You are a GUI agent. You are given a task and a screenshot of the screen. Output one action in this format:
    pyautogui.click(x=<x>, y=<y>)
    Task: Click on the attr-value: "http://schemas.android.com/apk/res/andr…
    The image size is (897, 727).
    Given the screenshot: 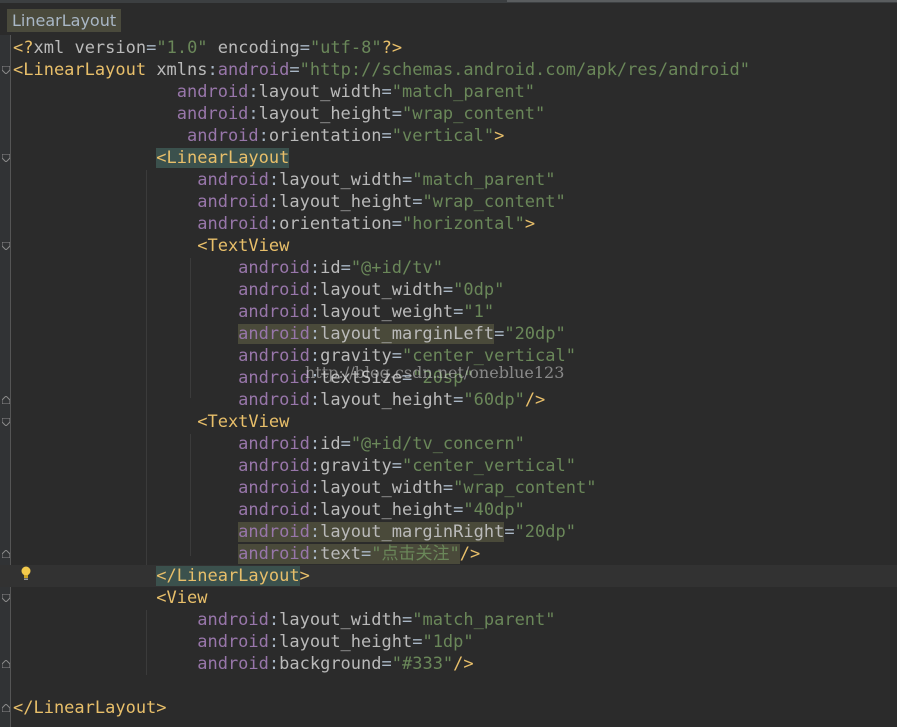 What is the action you would take?
    pyautogui.click(x=524, y=70)
    